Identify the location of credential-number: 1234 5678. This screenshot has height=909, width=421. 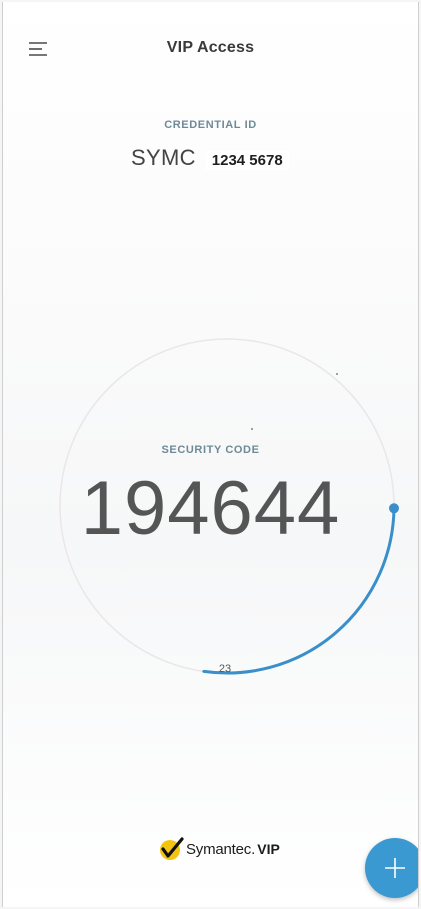
(247, 160).